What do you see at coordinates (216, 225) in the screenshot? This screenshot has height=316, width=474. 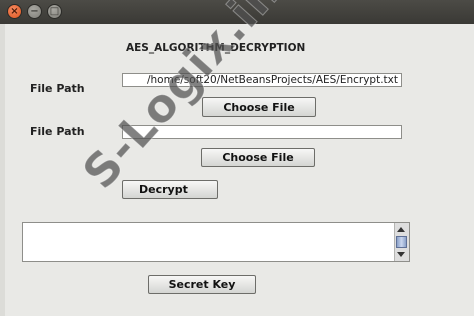 I see `output-text` at bounding box center [216, 225].